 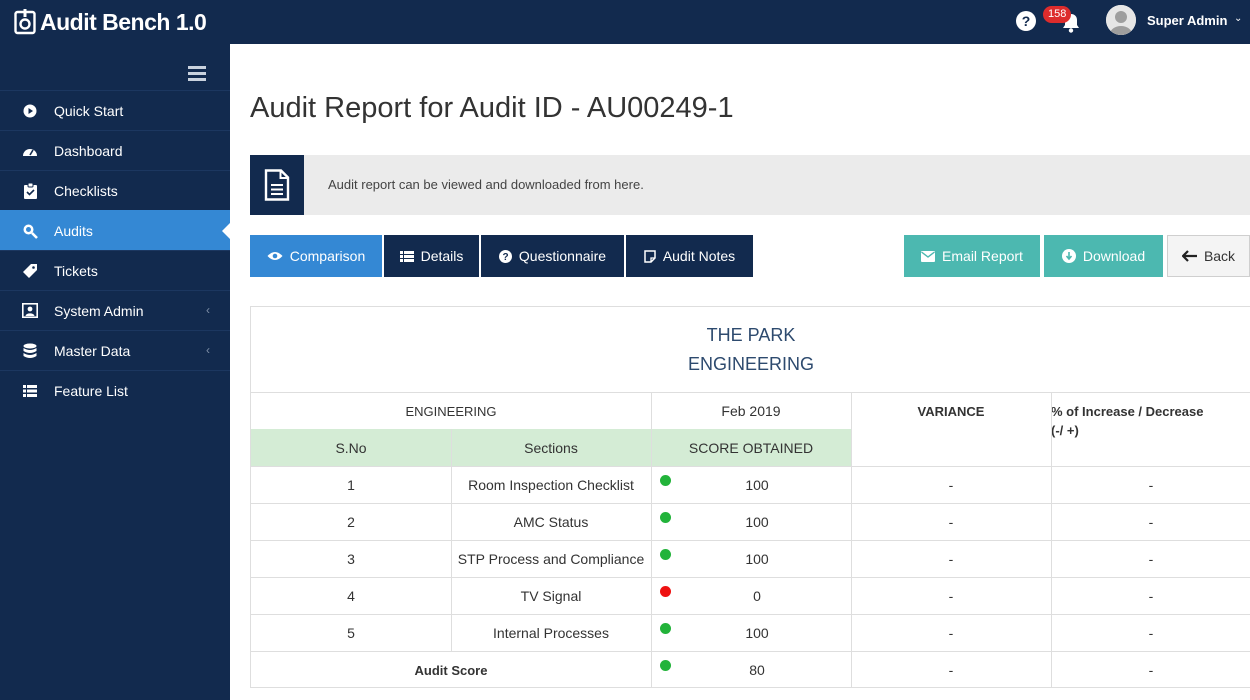 What do you see at coordinates (110, 22) in the screenshot?
I see `app-logo: Audit Bench 1.0` at bounding box center [110, 22].